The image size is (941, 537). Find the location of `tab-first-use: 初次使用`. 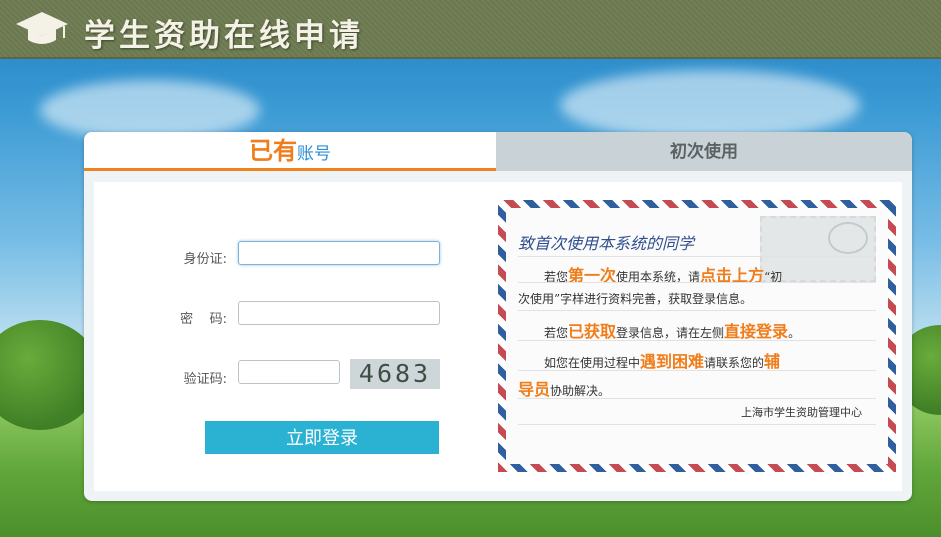

tab-first-use: 初次使用 is located at coordinates (704, 151).